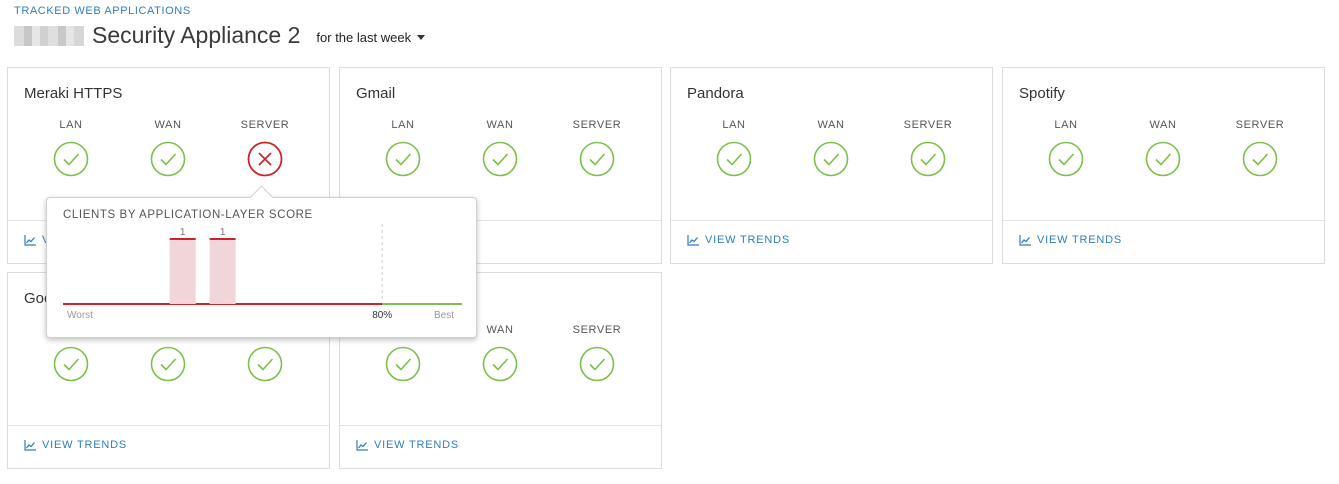  What do you see at coordinates (715, 93) in the screenshot?
I see `app-card-title: Pandora` at bounding box center [715, 93].